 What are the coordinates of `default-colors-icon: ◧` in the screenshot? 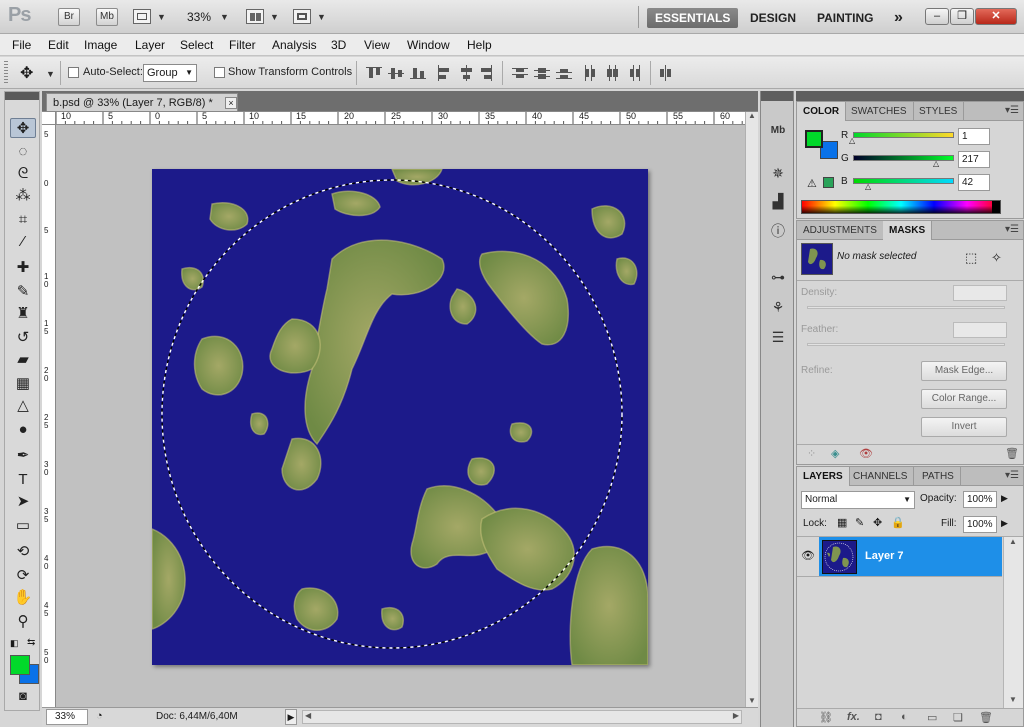 It's located at (14, 643).